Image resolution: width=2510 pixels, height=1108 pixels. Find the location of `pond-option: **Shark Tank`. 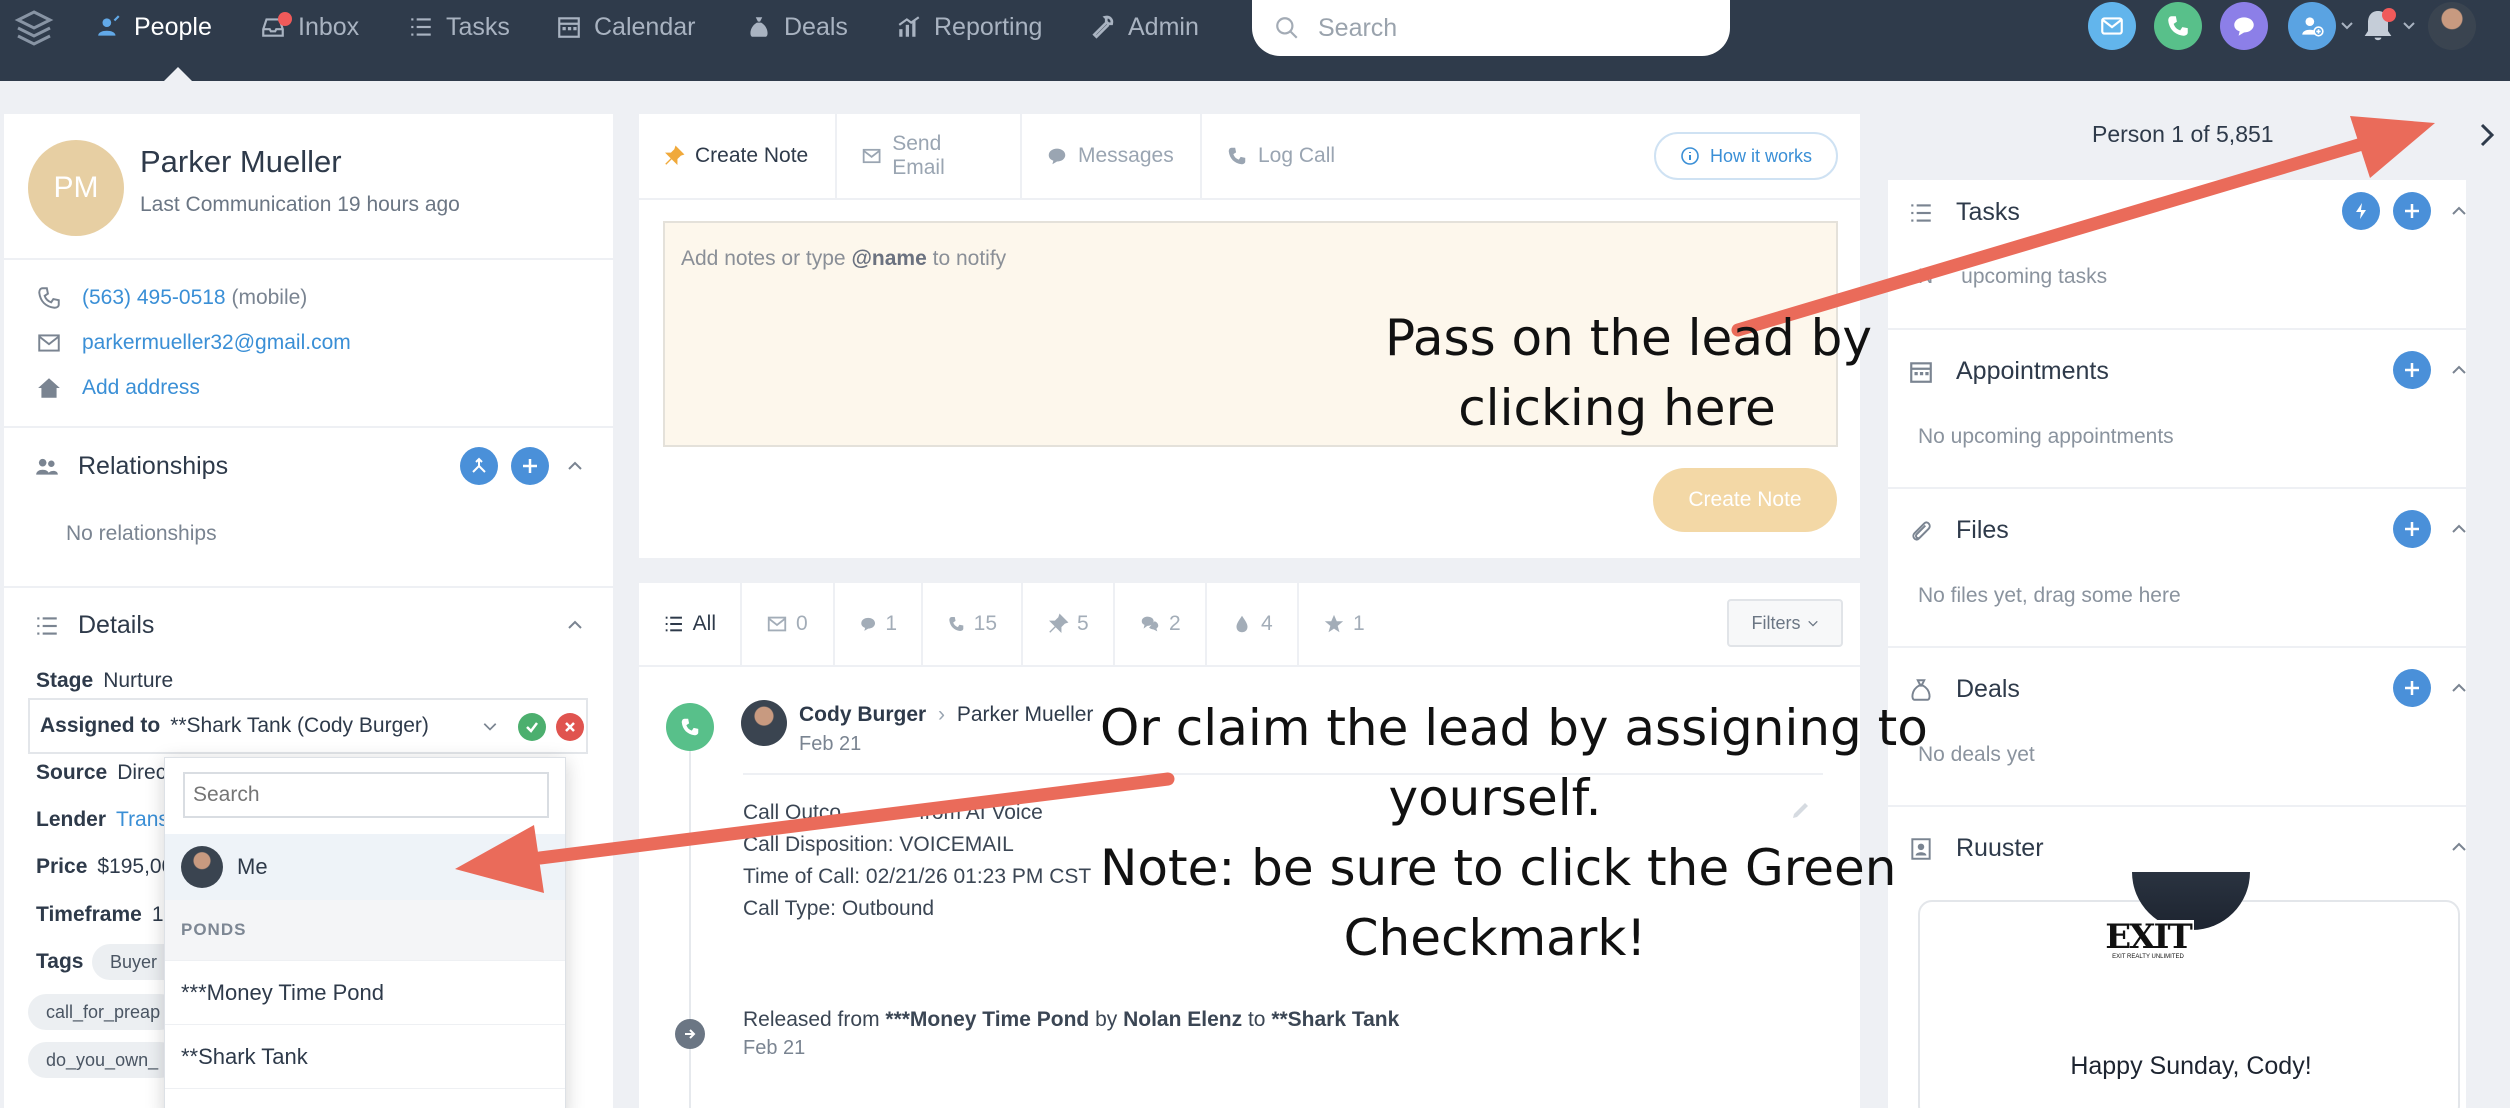

pond-option: **Shark Tank is located at coordinates (365, 1056).